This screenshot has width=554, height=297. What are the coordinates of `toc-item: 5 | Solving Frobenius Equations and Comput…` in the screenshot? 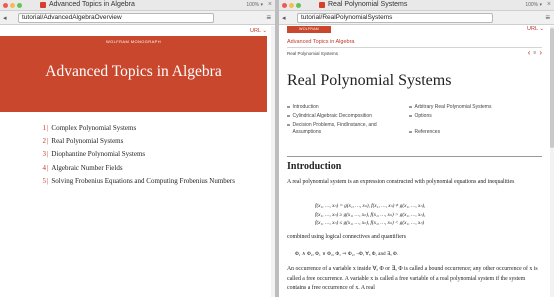 It's located at (137, 181).